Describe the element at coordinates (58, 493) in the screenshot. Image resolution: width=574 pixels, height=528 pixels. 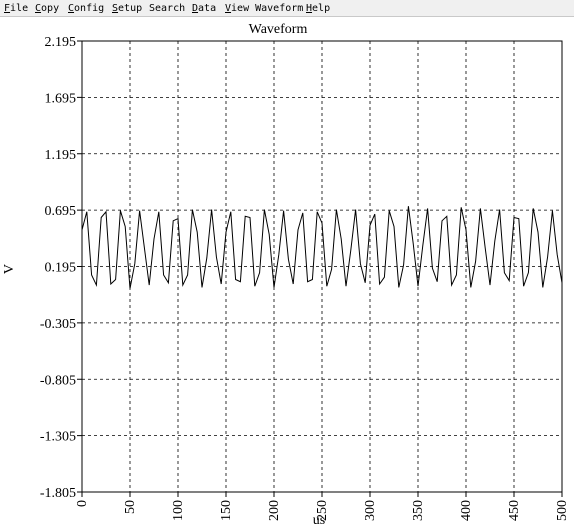
I see `y-tick-label: -1.805` at that location.